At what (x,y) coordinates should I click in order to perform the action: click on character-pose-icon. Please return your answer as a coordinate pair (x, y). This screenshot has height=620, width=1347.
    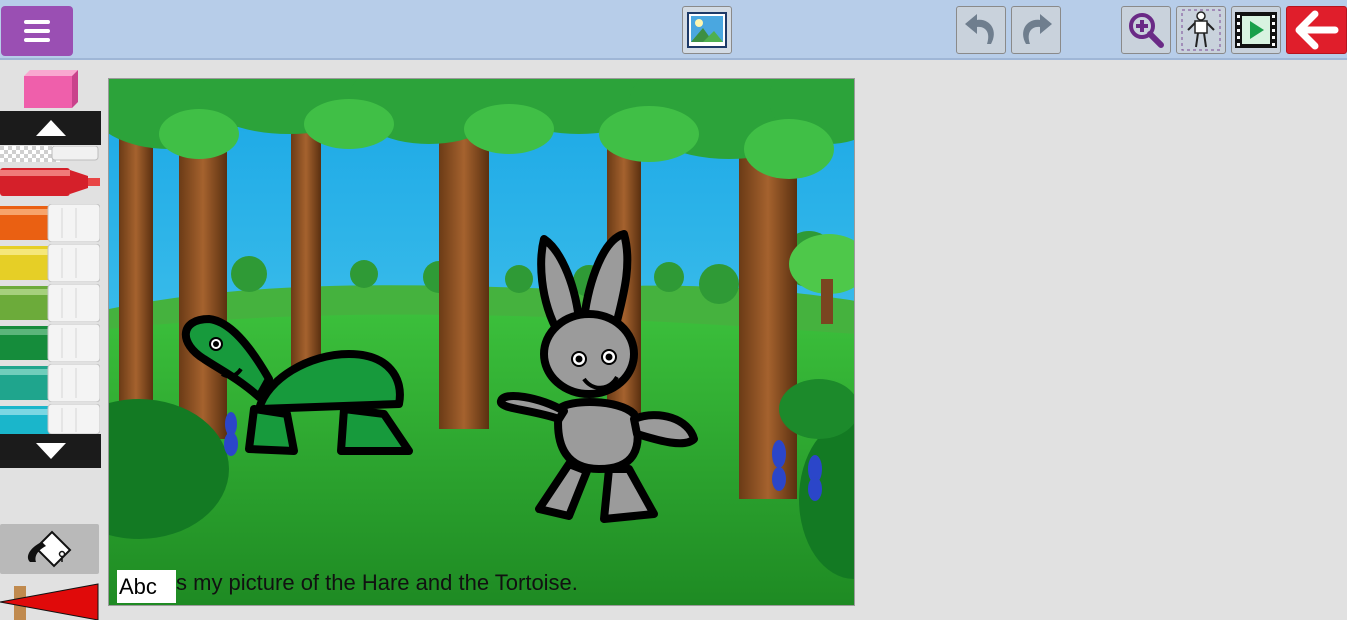
    Looking at the image, I should click on (1201, 30).